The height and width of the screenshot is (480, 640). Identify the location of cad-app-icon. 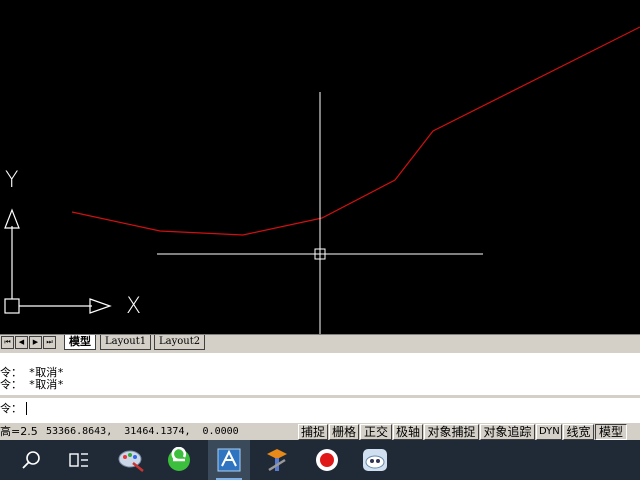
(229, 460).